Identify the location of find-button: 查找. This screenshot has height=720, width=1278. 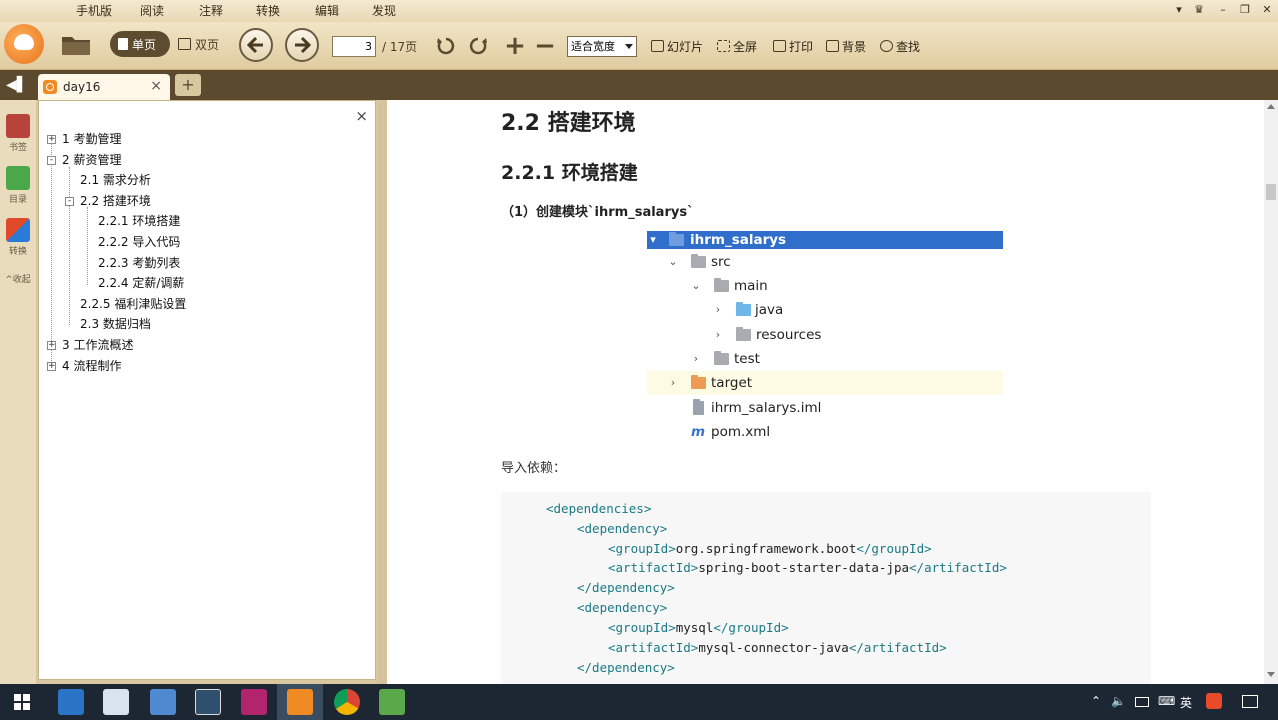
(900, 46).